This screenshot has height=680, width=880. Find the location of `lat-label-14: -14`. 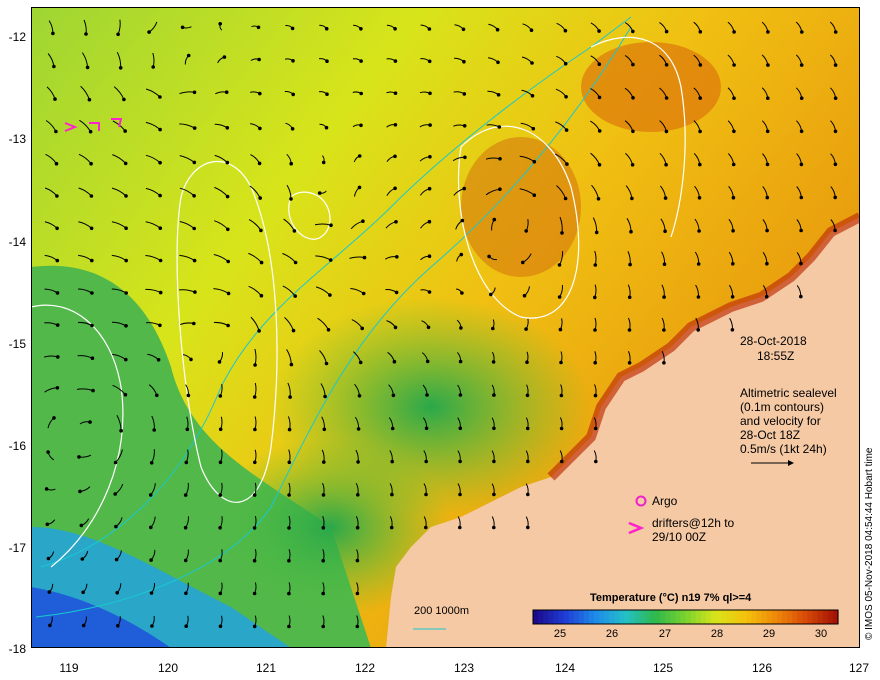

lat-label-14: -14 is located at coordinates (17, 242).